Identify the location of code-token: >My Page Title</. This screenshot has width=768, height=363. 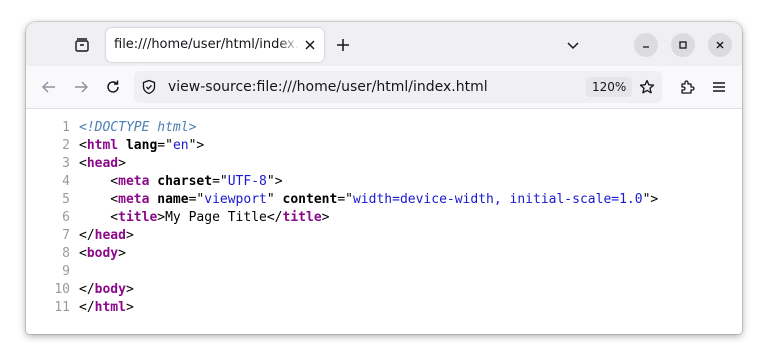
(220, 217).